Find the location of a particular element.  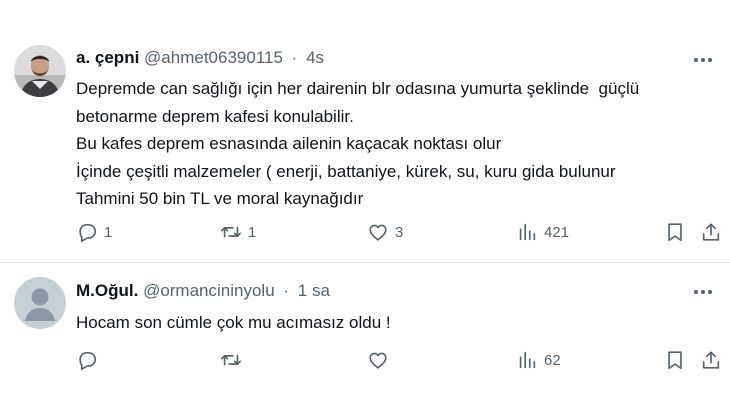

tweet-actions: 1 1 3 421 is located at coordinates (398, 232).